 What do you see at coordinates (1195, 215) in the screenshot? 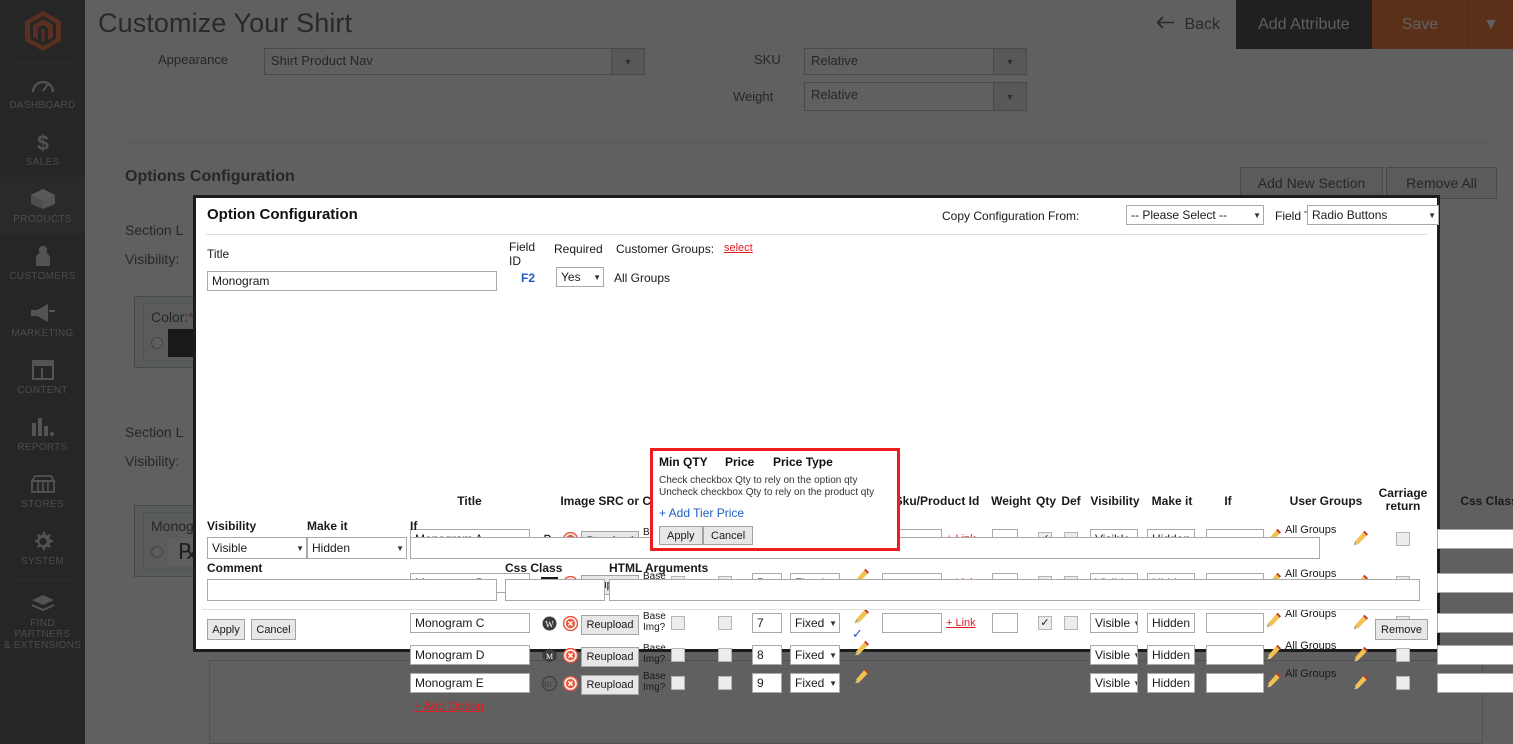
I see `copy-configuration-select: -- Please Select -- ▼` at bounding box center [1195, 215].